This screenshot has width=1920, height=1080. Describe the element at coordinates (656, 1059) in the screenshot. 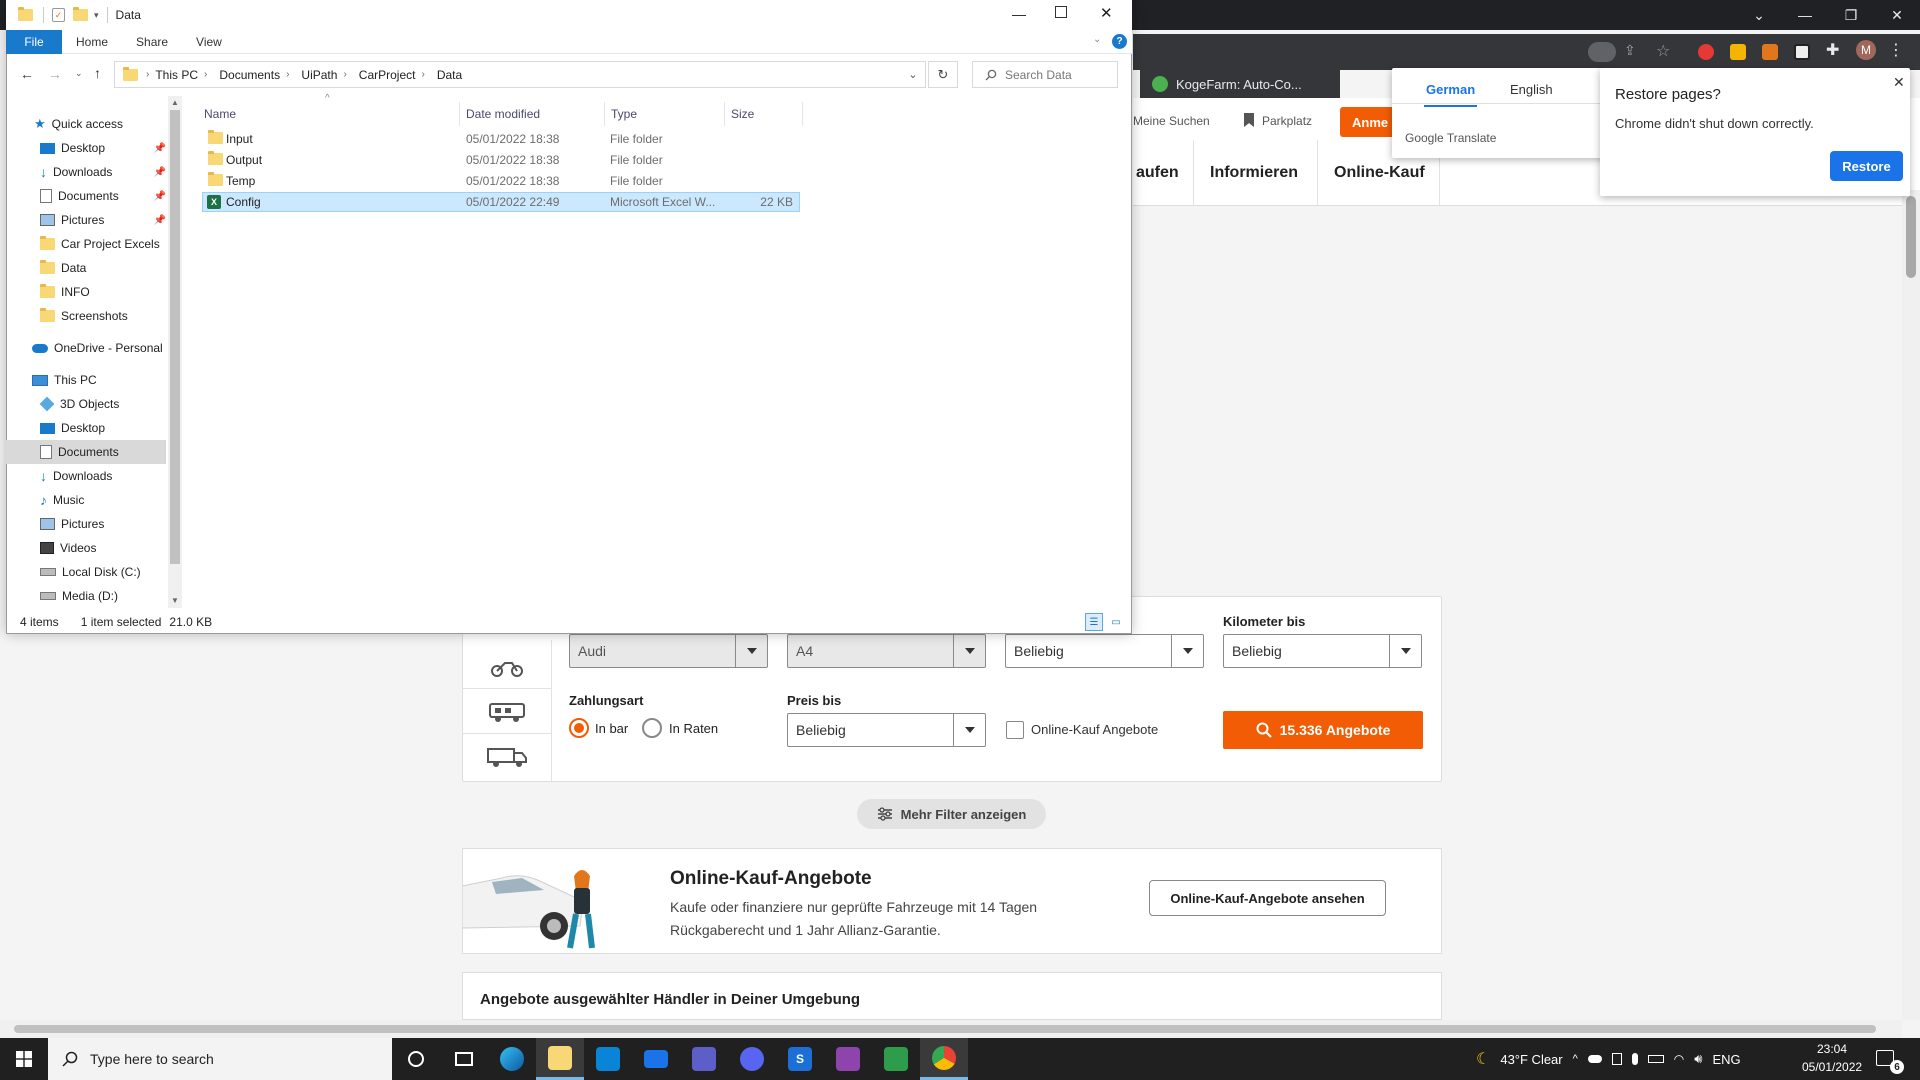

I see `taskbar-mail` at that location.